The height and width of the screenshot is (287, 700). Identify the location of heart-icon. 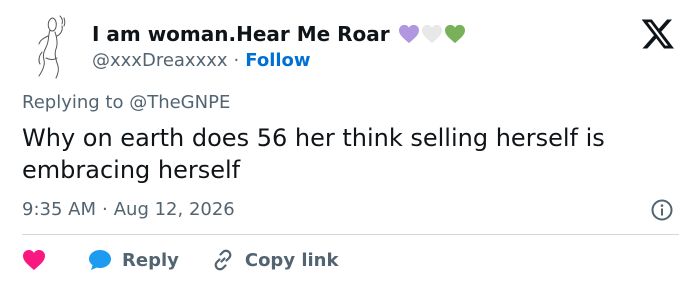
(34, 260).